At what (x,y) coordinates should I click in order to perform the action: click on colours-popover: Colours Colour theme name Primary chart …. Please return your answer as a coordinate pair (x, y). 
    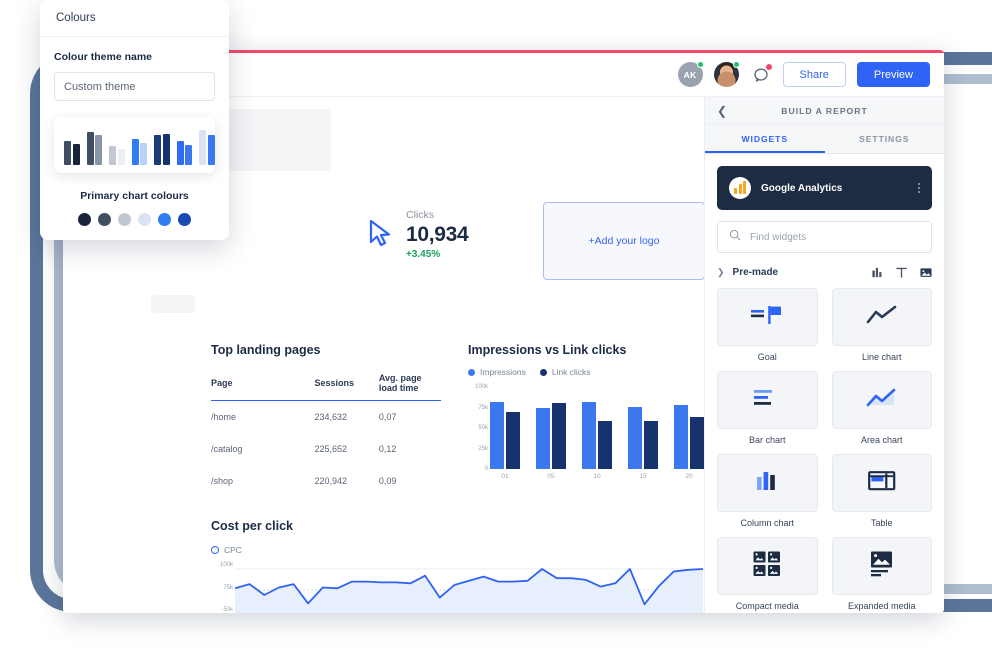
    Looking at the image, I should click on (134, 120).